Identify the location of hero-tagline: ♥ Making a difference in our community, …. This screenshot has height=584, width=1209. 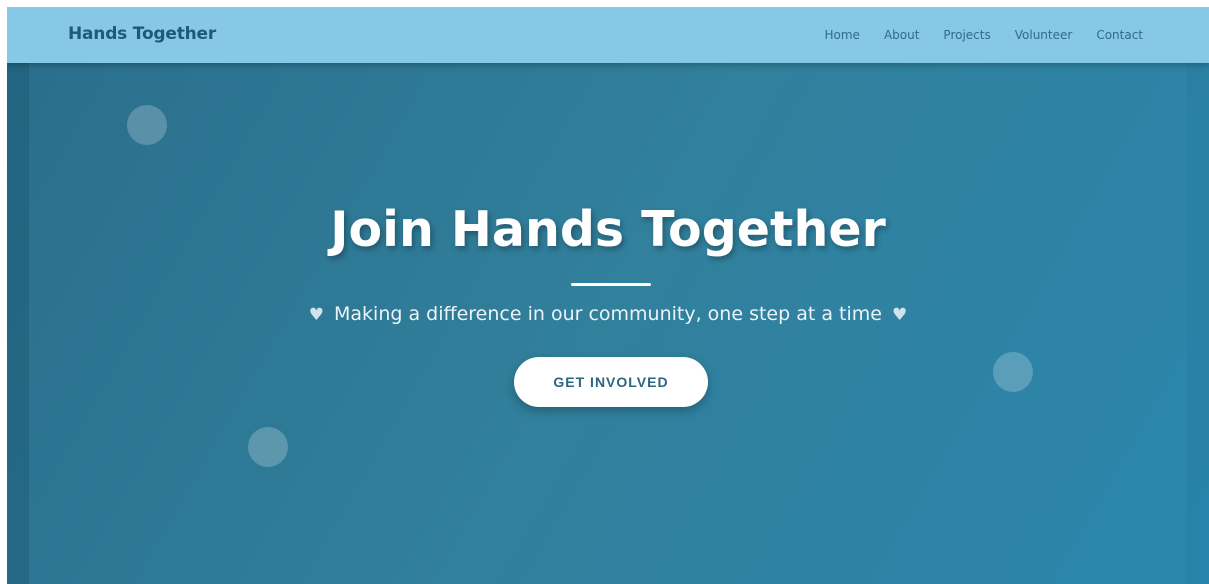
(608, 314).